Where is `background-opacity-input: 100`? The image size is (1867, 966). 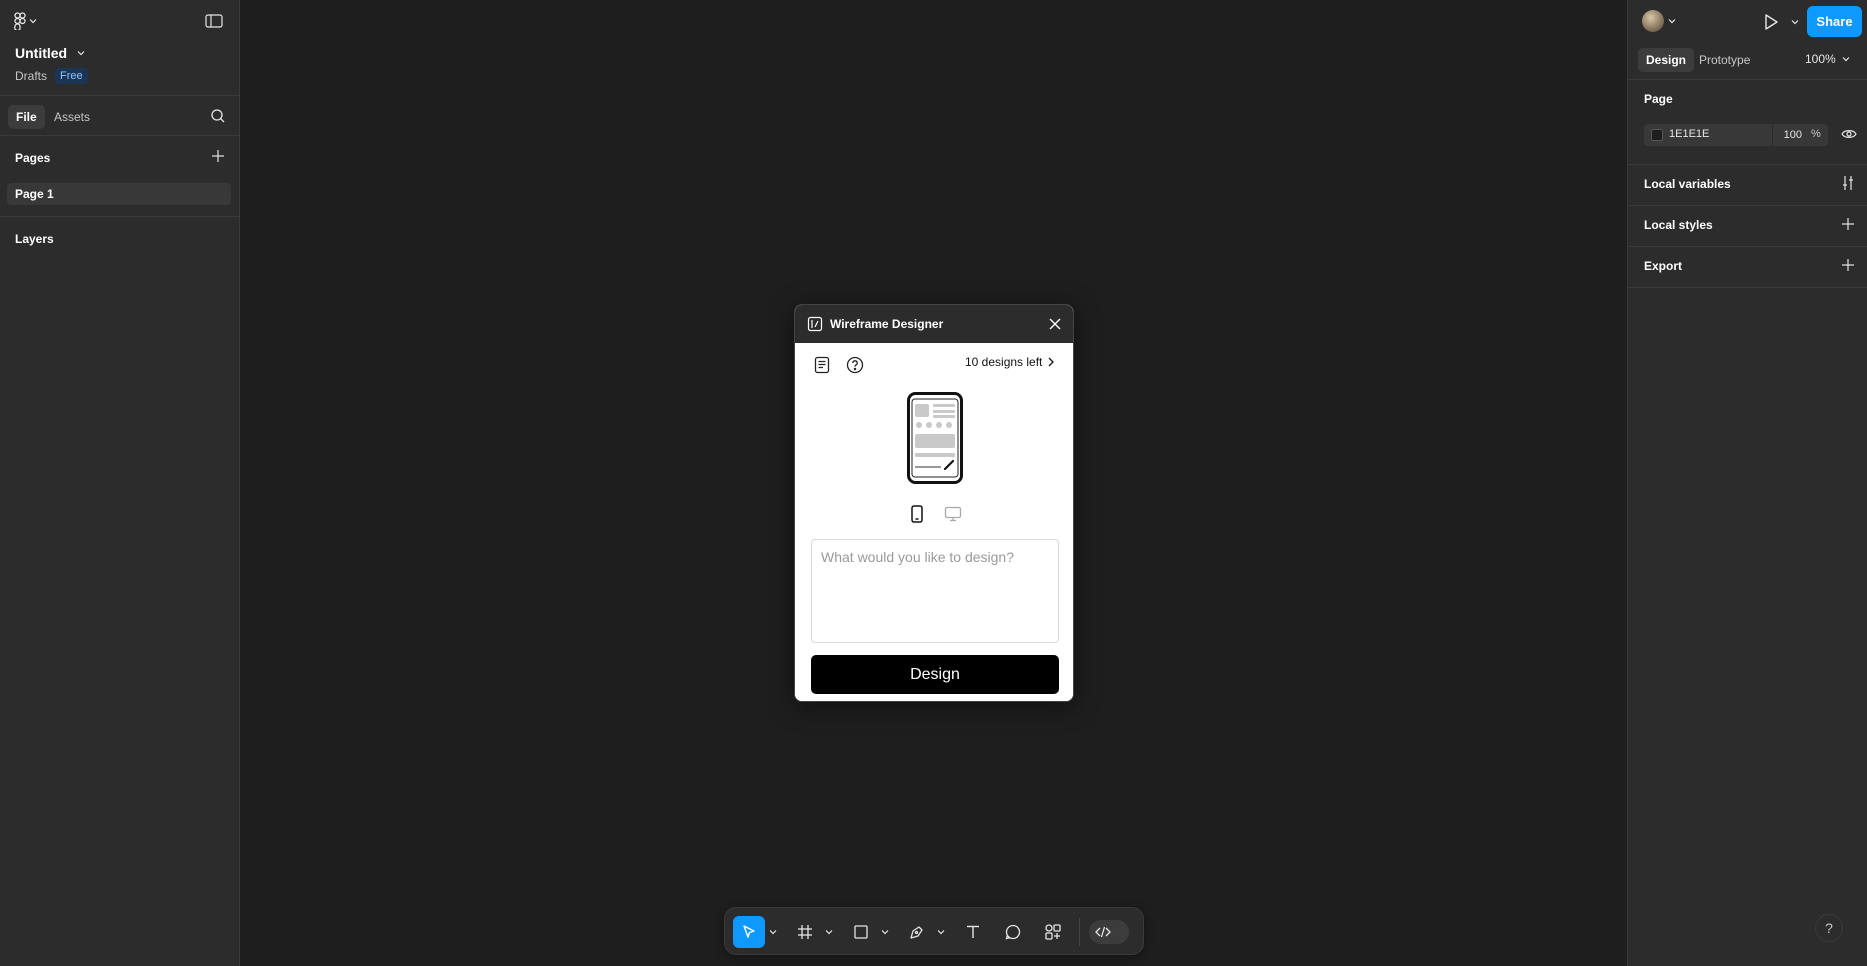
background-opacity-input: 100 is located at coordinates (1788, 135).